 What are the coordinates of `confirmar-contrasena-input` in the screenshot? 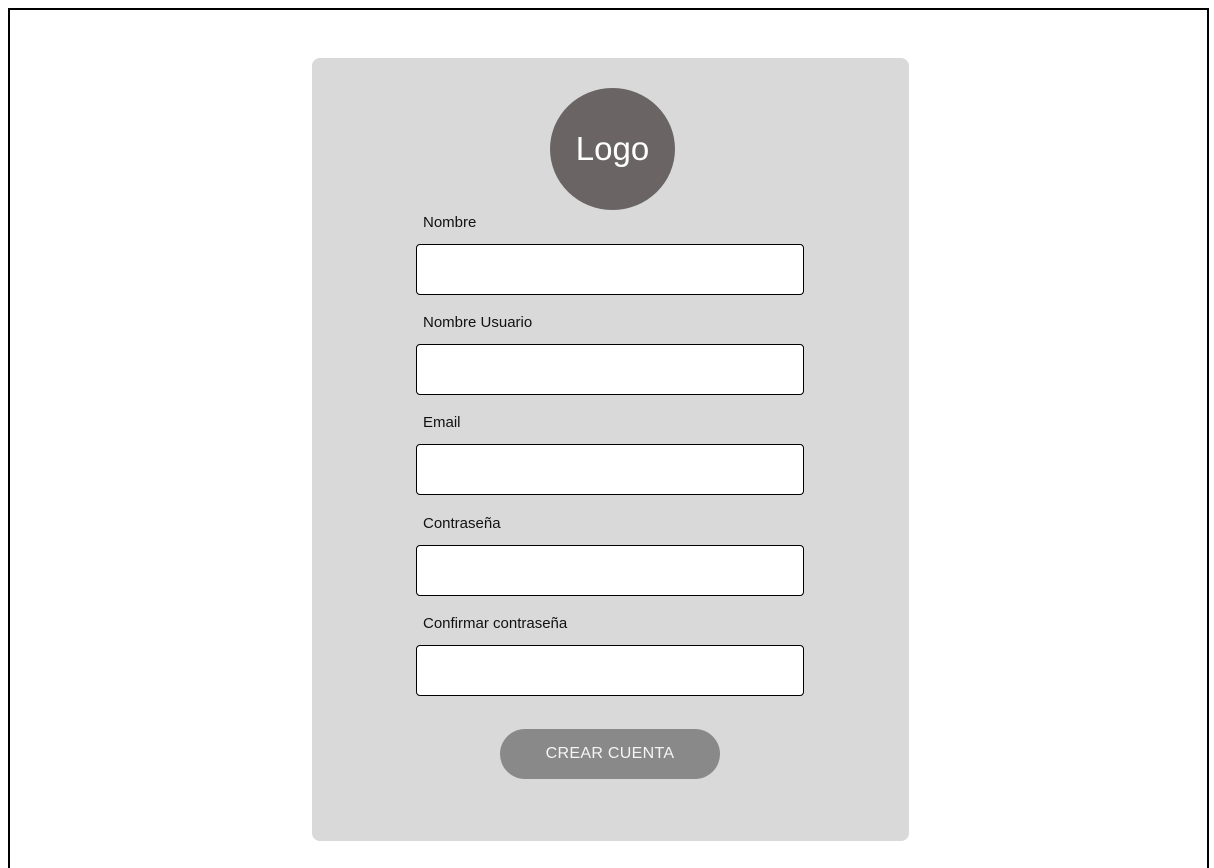 It's located at (610, 670).